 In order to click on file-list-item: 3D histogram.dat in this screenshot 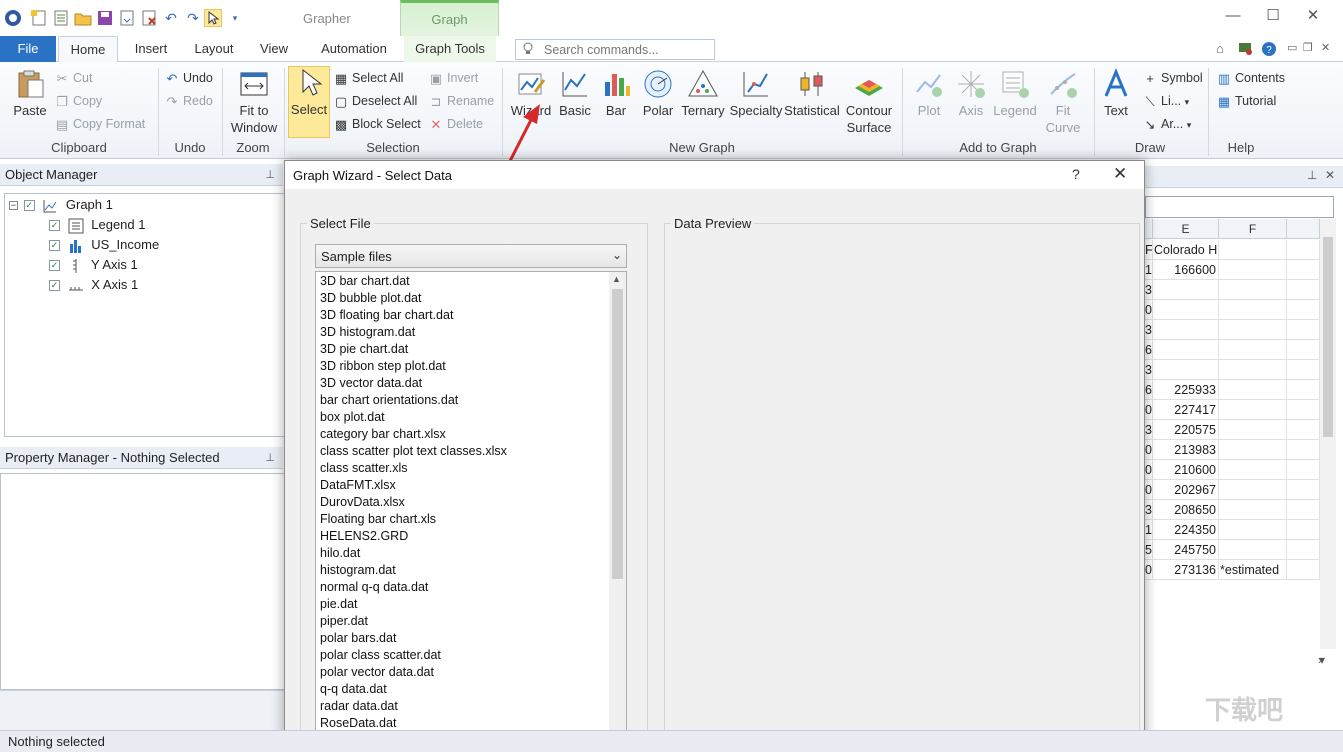, I will do `click(367, 332)`.